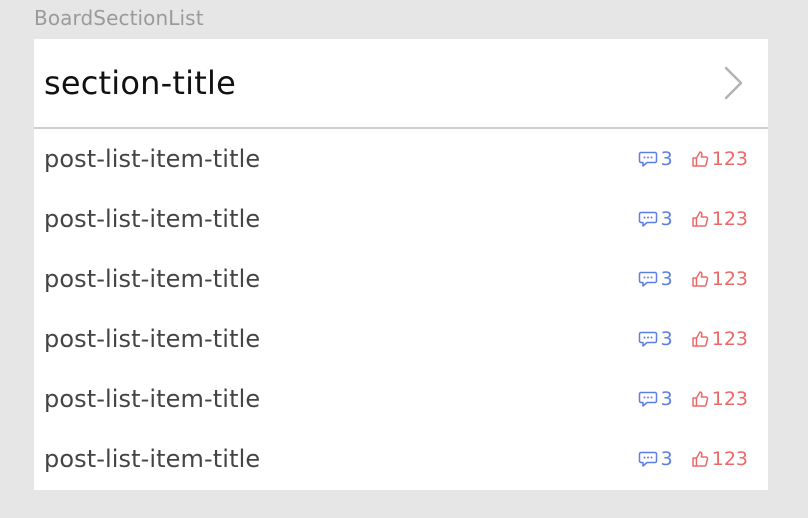 The width and height of the screenshot is (808, 518). I want to click on chevron-right-icon, so click(733, 83).